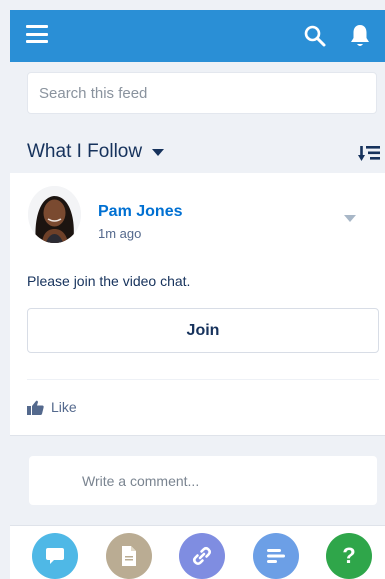 The width and height of the screenshot is (385, 579). What do you see at coordinates (35, 407) in the screenshot?
I see `thumbs-up-icon` at bounding box center [35, 407].